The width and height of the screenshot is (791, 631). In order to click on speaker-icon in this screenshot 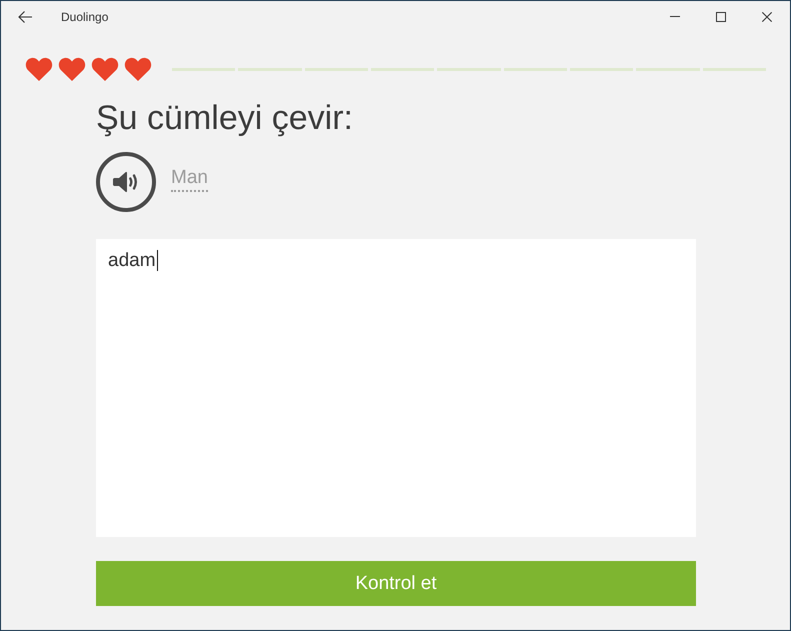, I will do `click(126, 182)`.